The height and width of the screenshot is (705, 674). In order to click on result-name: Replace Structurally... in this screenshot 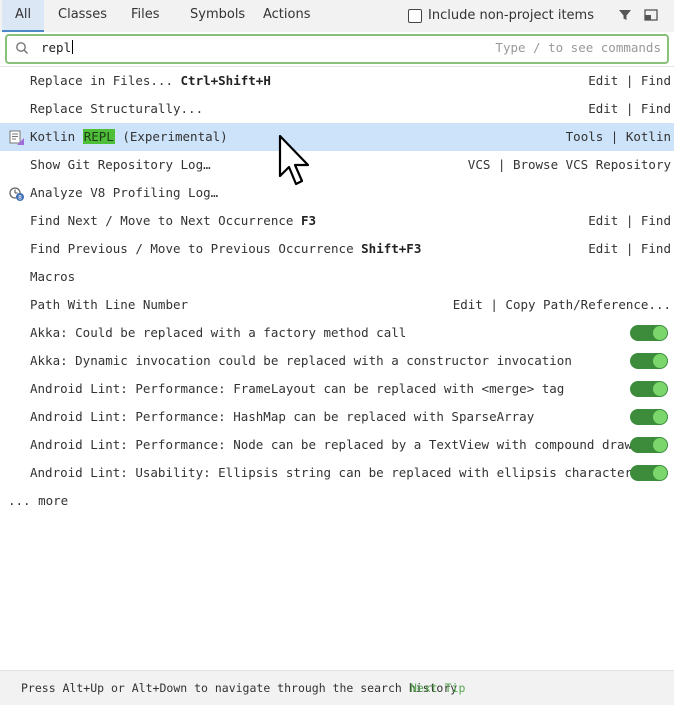, I will do `click(117, 108)`.